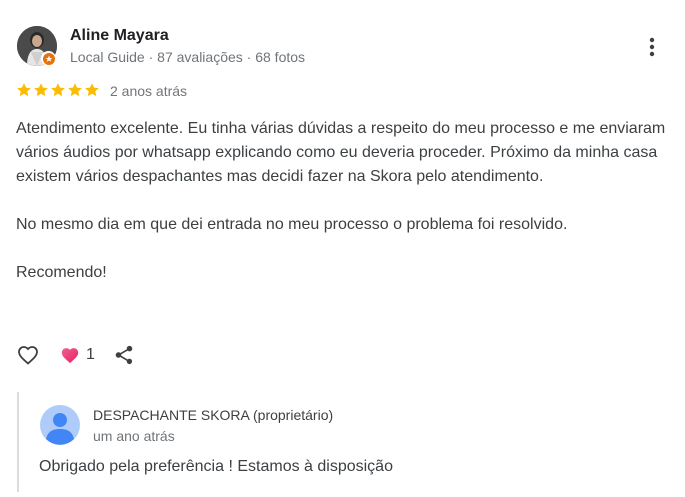 The width and height of the screenshot is (685, 497). I want to click on local-guide-badge-icon, so click(48, 58).